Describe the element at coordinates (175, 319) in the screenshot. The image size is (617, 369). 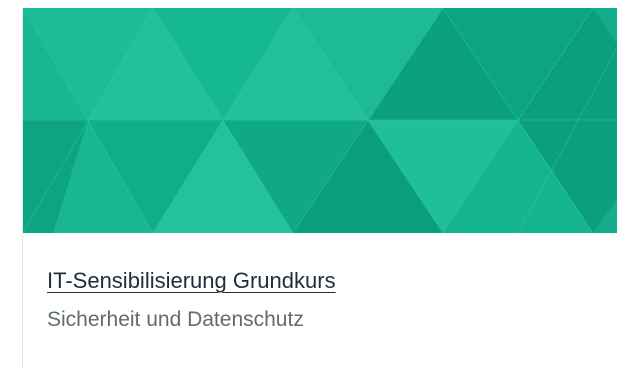
I see `course-subtitle: Sicherheit und Datenschutz` at that location.